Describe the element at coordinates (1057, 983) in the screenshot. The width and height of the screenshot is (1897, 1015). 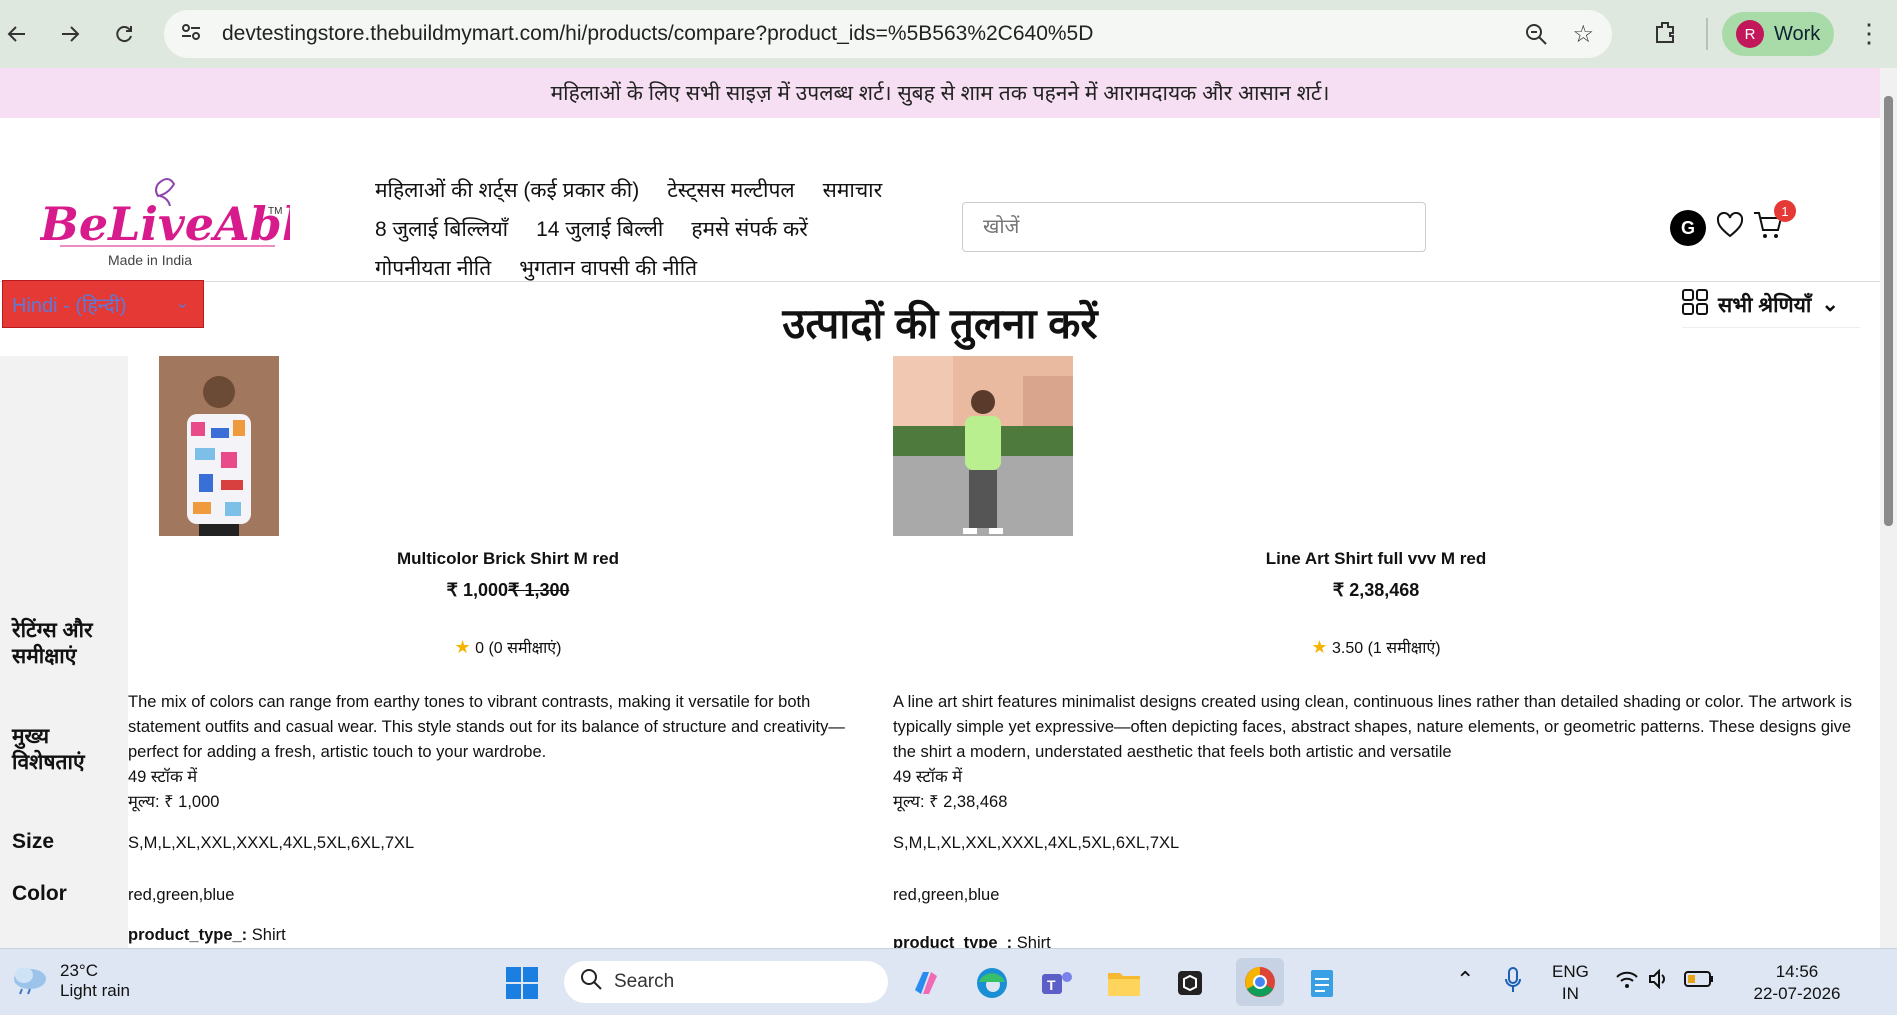
I see `teams-icon: T` at that location.